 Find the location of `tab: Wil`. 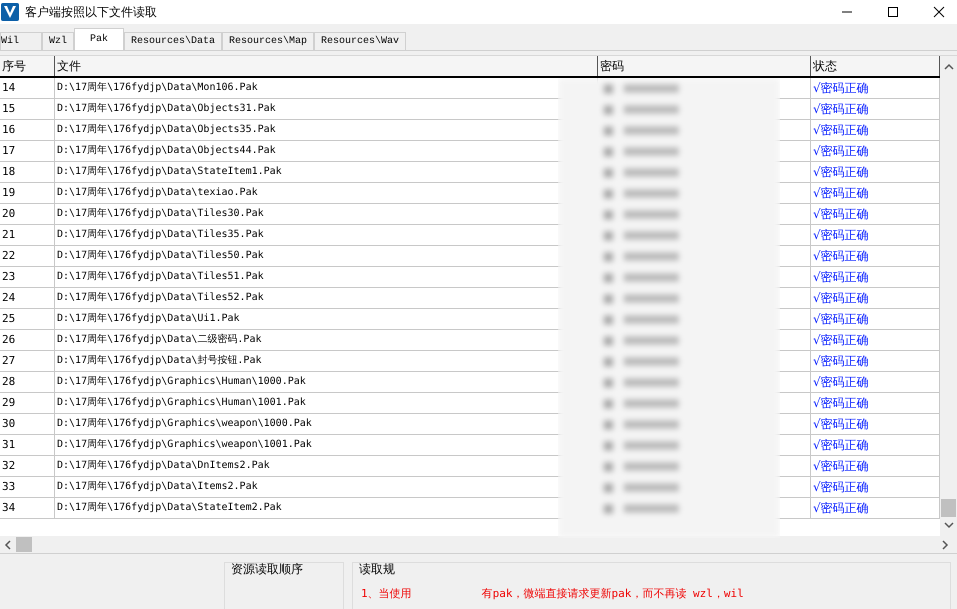

tab: Wil is located at coordinates (21, 41).